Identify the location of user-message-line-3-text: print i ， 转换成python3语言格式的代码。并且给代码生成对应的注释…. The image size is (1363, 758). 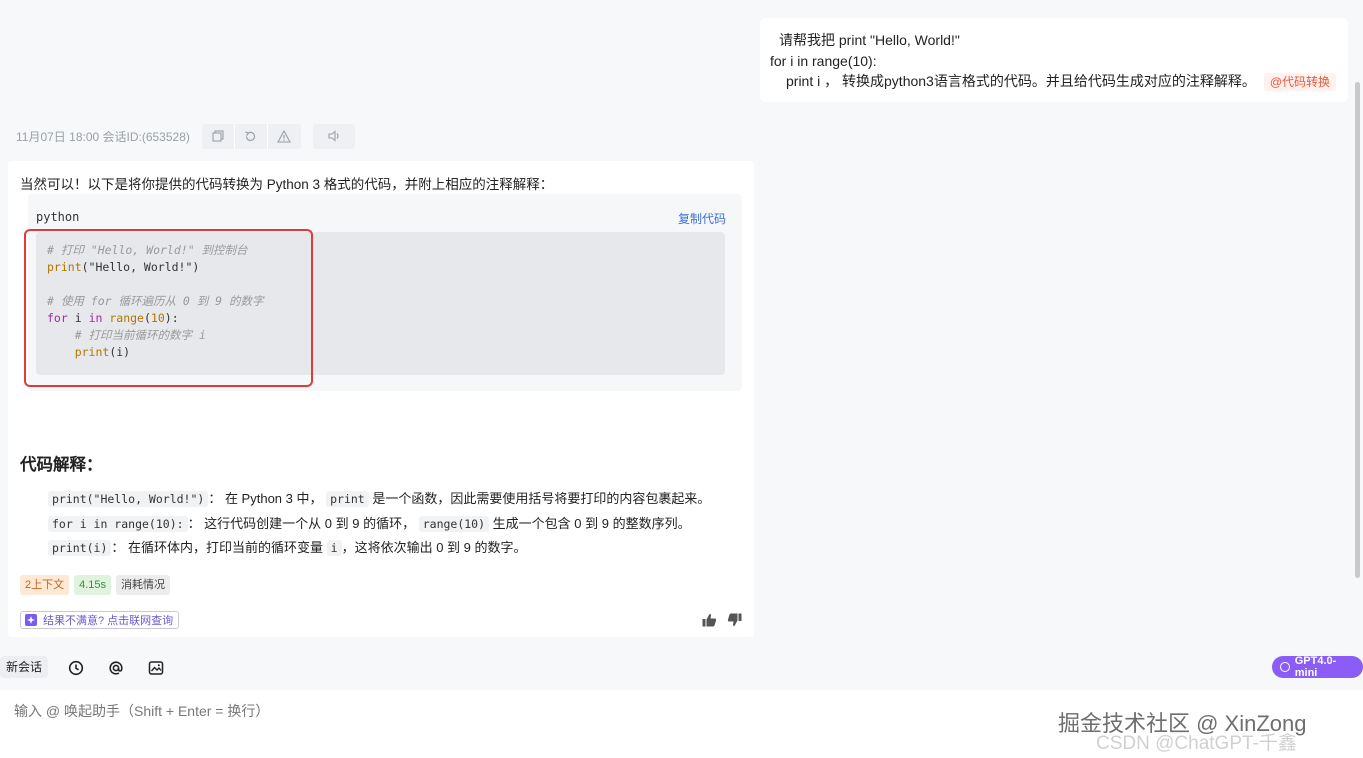
(1021, 81).